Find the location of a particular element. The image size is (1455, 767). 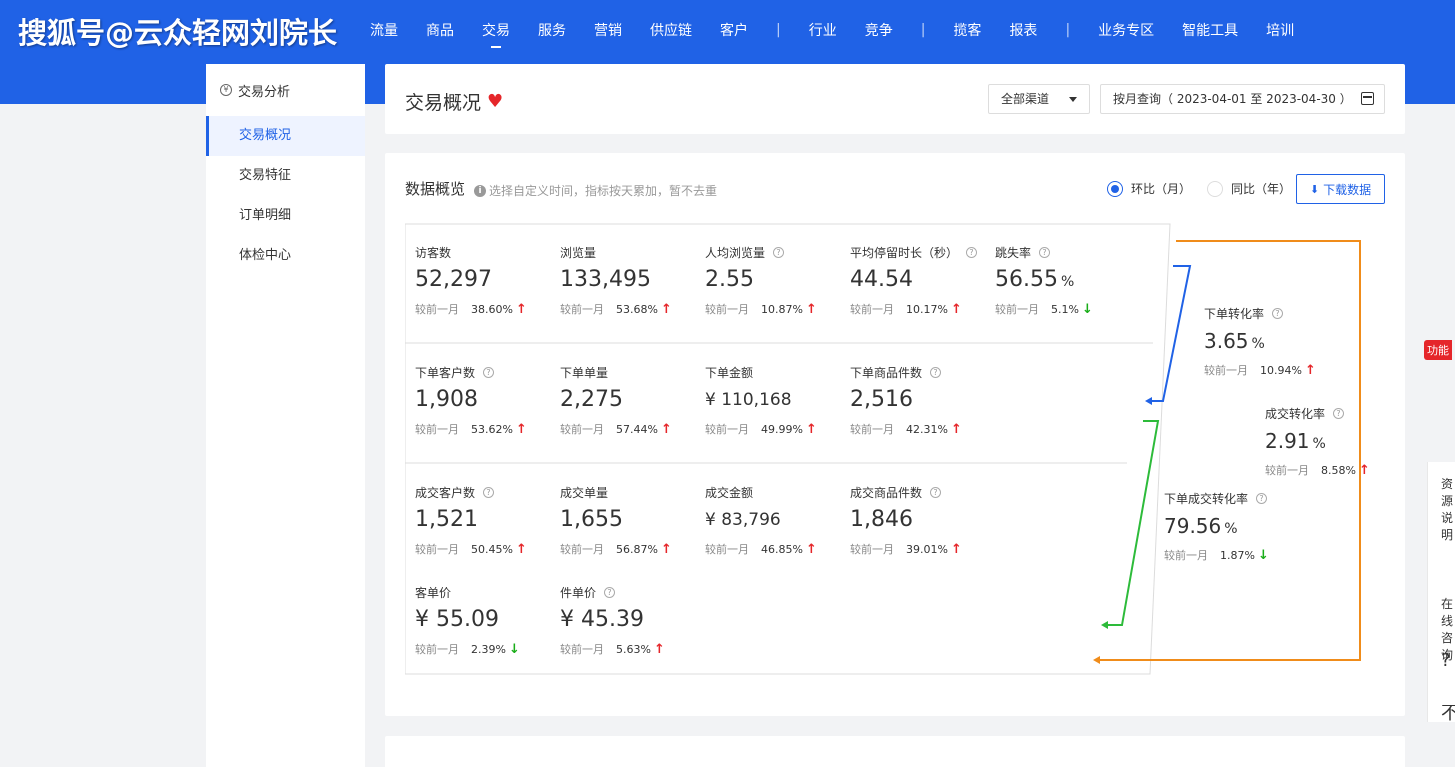

metric-card: 成交商品件数? 1,846 较前一月 39.01% ↑ is located at coordinates (920, 521).